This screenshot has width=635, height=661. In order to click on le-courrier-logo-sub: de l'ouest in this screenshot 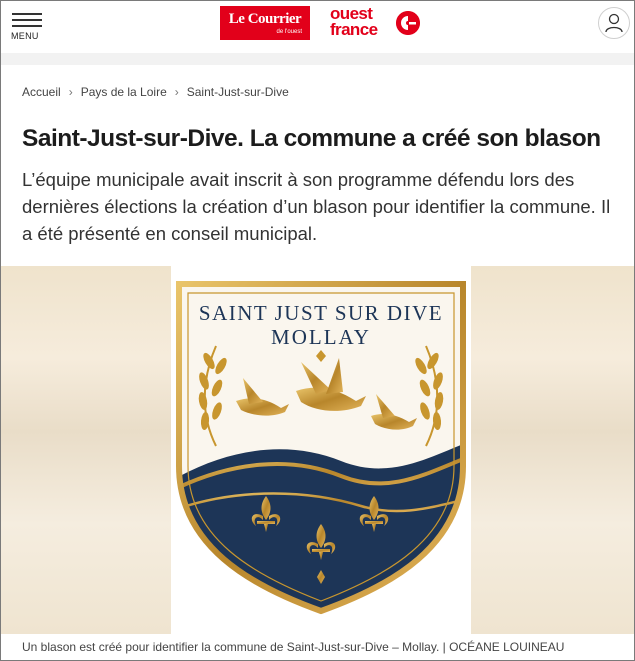, I will do `click(289, 32)`.